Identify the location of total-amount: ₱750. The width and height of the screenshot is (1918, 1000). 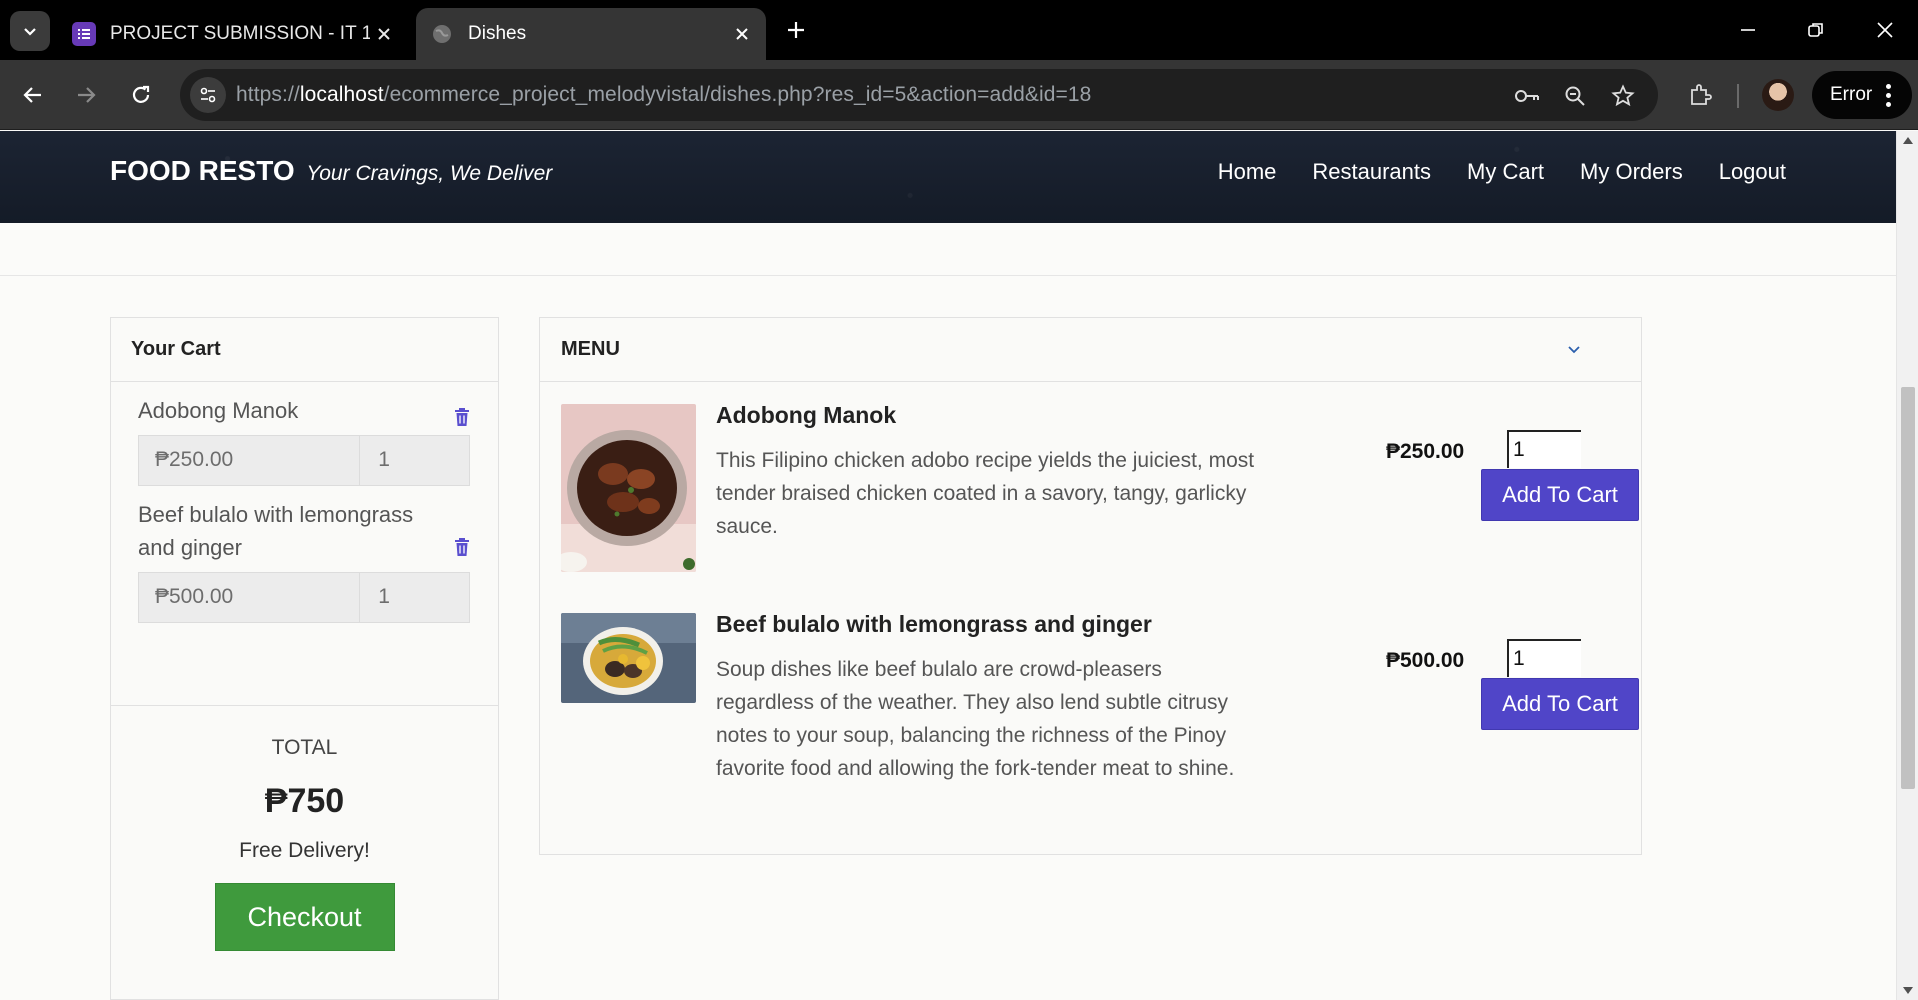
(304, 801).